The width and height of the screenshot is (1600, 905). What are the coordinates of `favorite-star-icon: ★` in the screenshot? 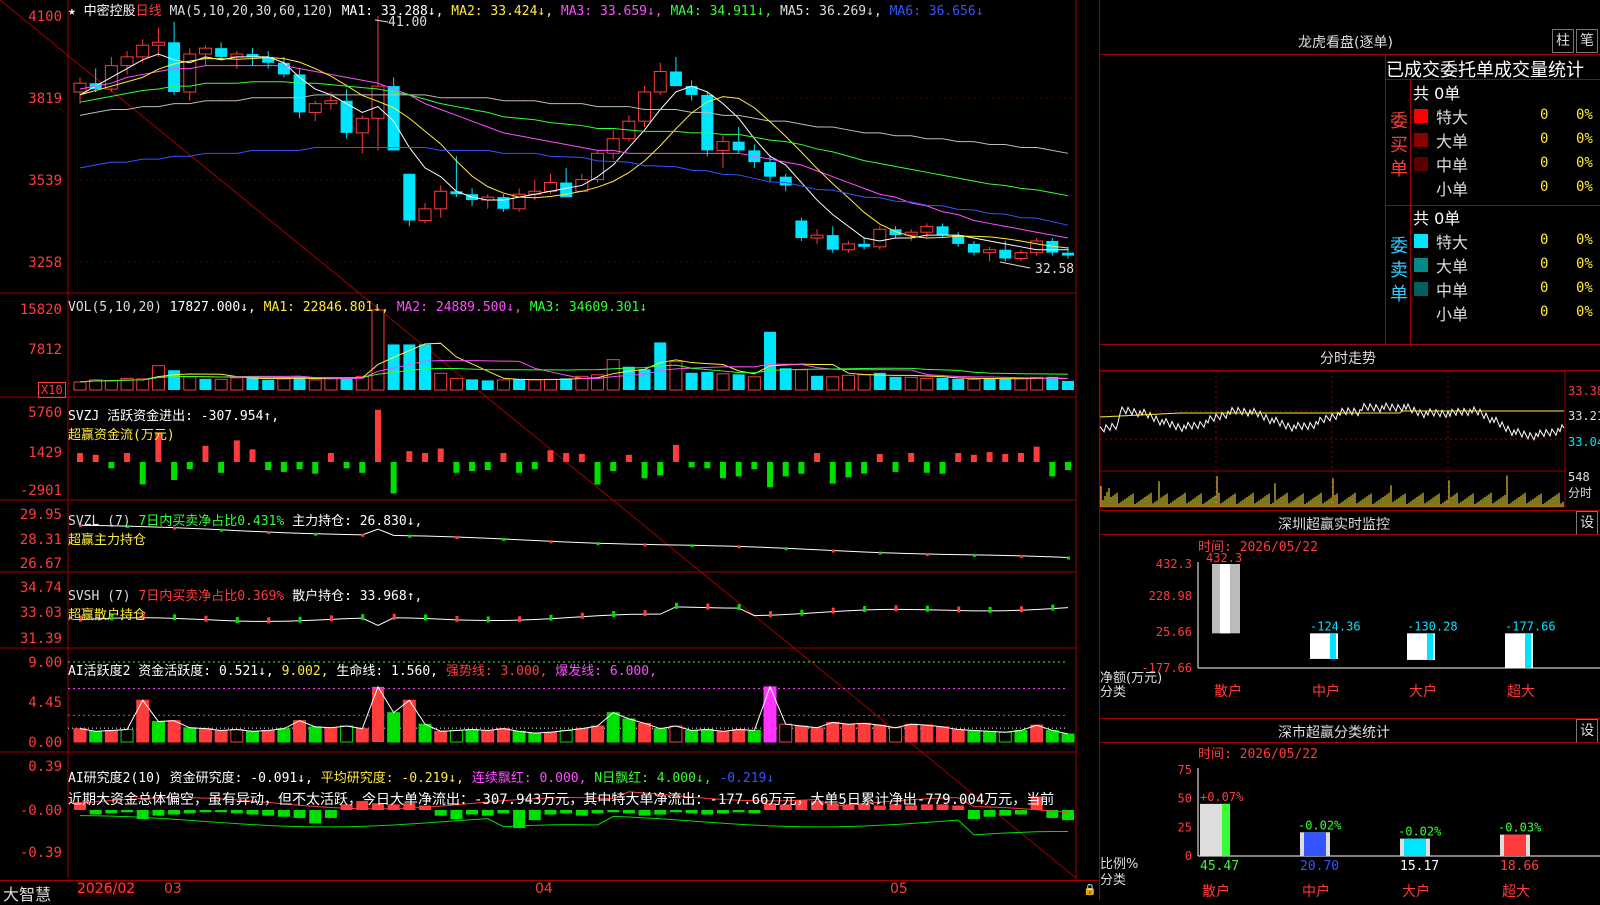 It's located at (72, 11).